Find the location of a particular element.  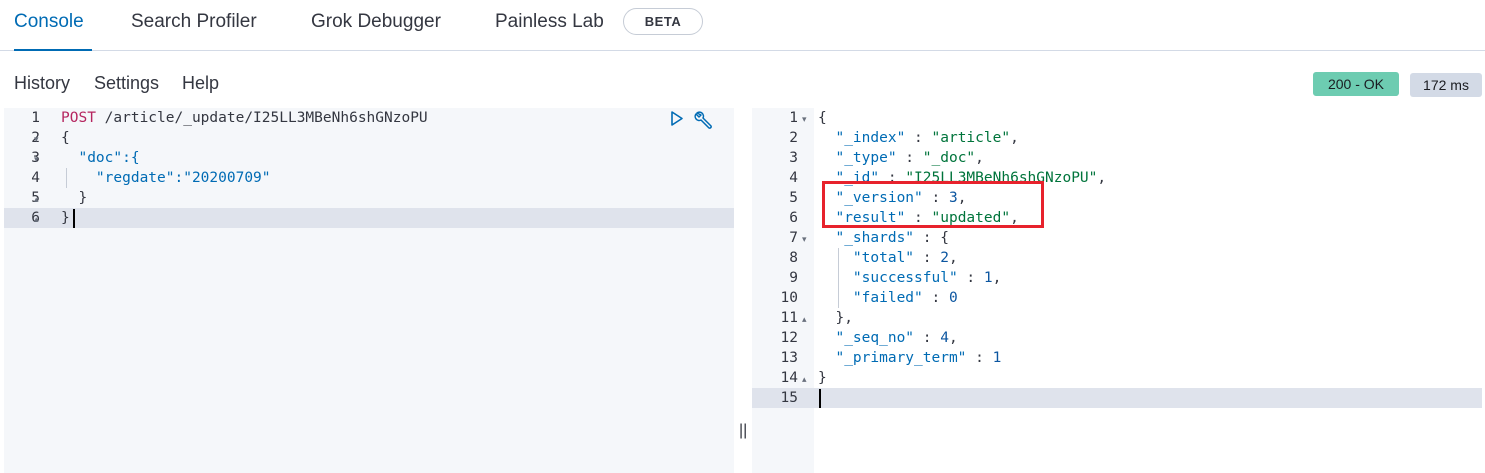

response-line: "failed" : 0 is located at coordinates (905, 298).